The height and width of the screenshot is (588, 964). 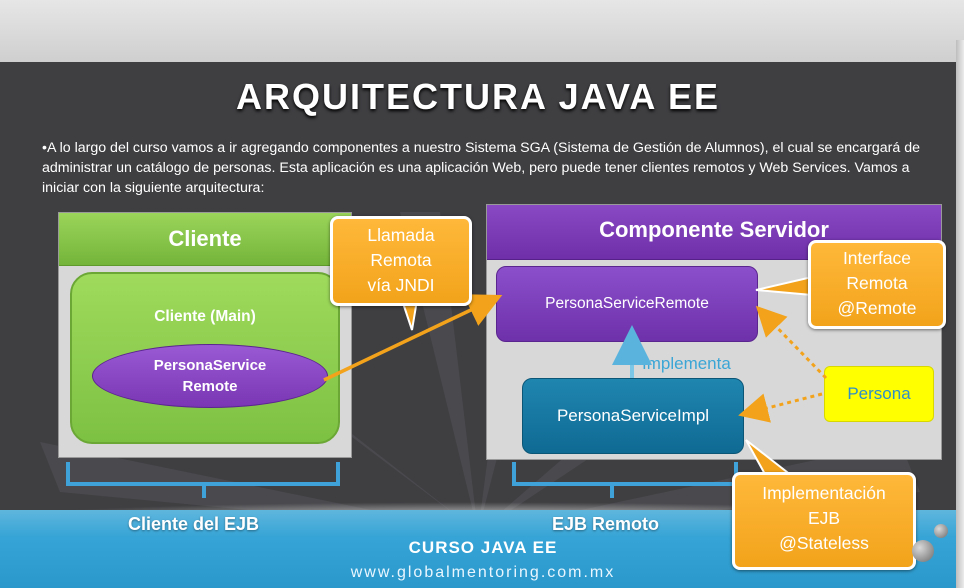 What do you see at coordinates (203, 480) in the screenshot?
I see `client-bracket` at bounding box center [203, 480].